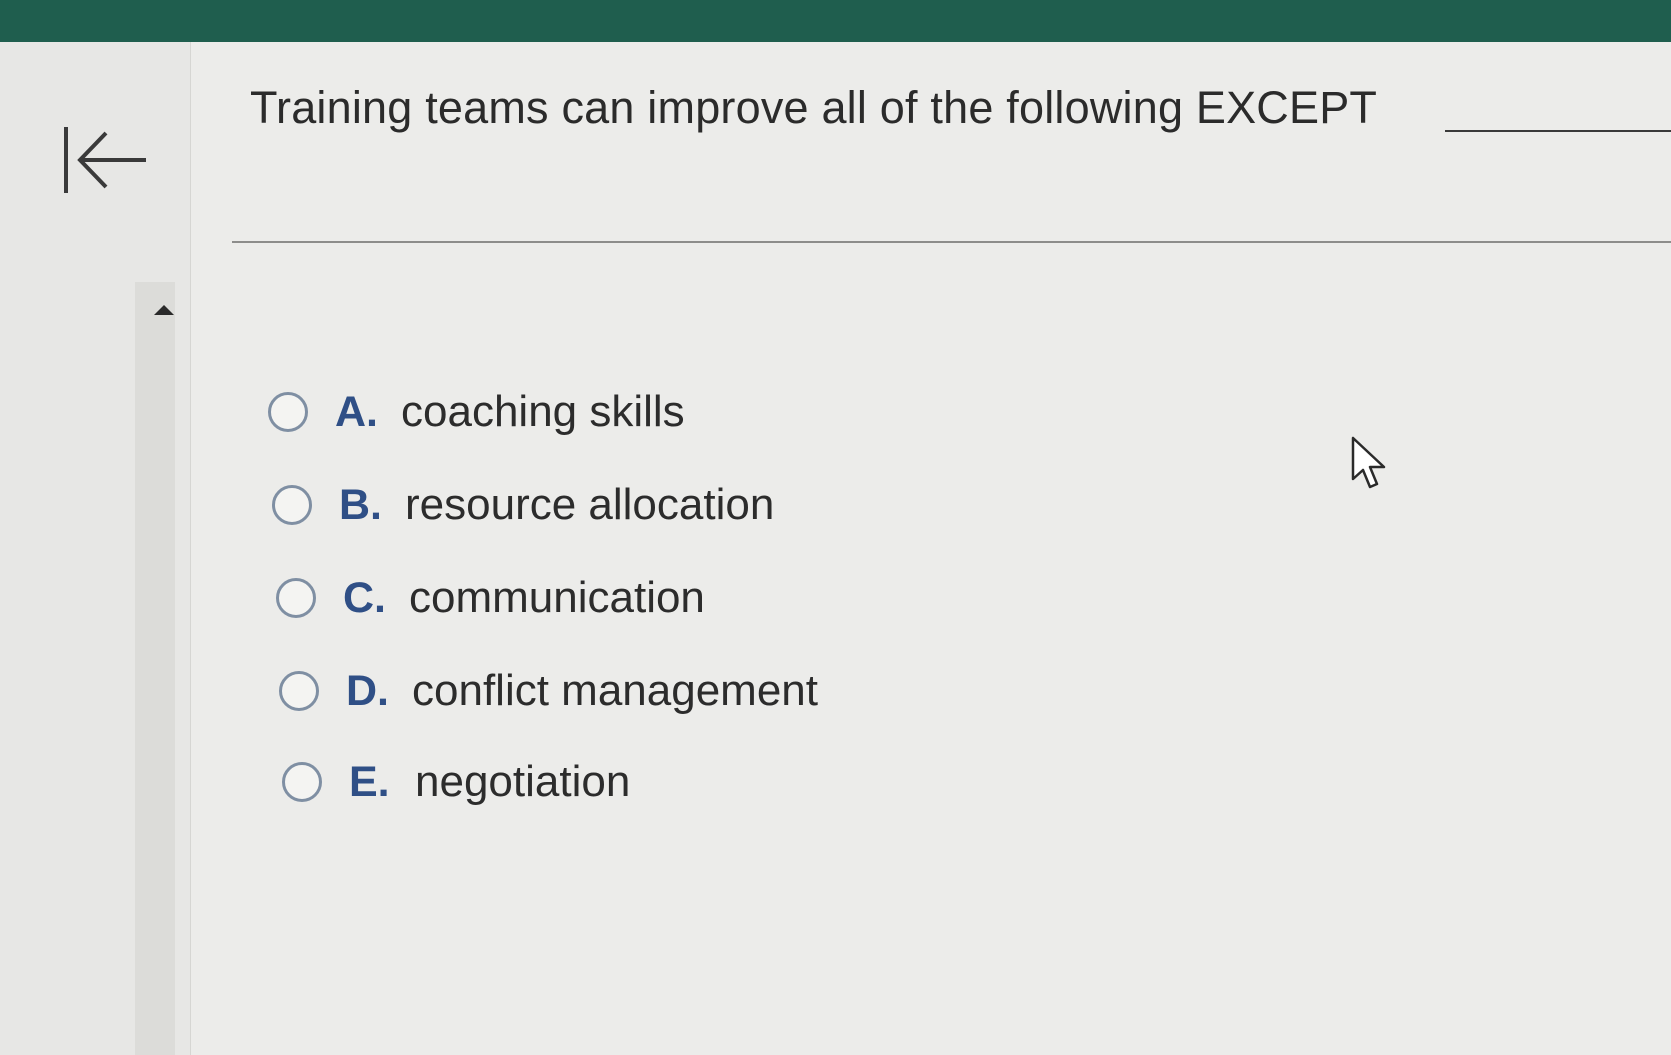 This screenshot has height=1055, width=1671. What do you see at coordinates (835, 21) in the screenshot?
I see `top-bar` at bounding box center [835, 21].